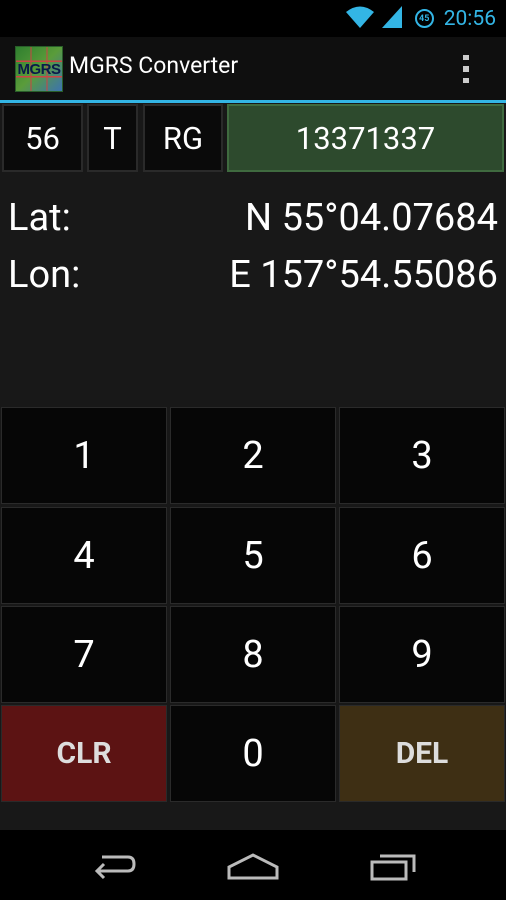 Image resolution: width=506 pixels, height=900 pixels. What do you see at coordinates (253, 18) in the screenshot?
I see `status-bar: 45 20:56` at bounding box center [253, 18].